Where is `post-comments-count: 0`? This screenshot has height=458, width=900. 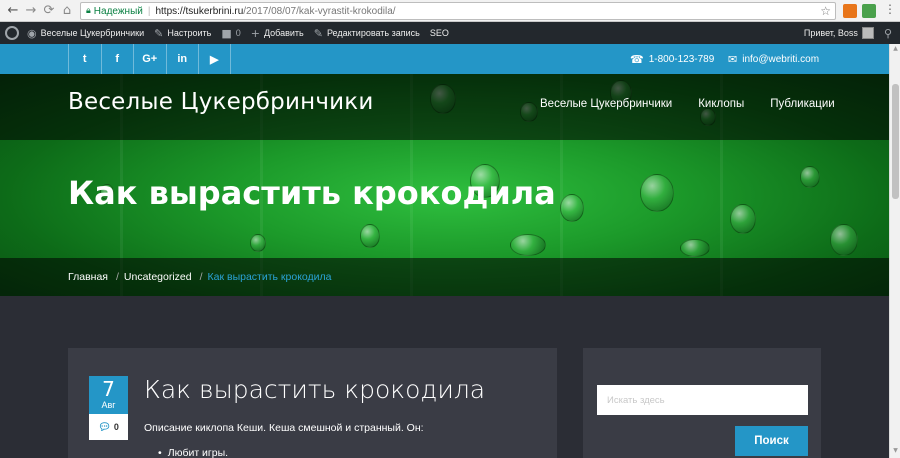
post-comments-count: 0 is located at coordinates (116, 427).